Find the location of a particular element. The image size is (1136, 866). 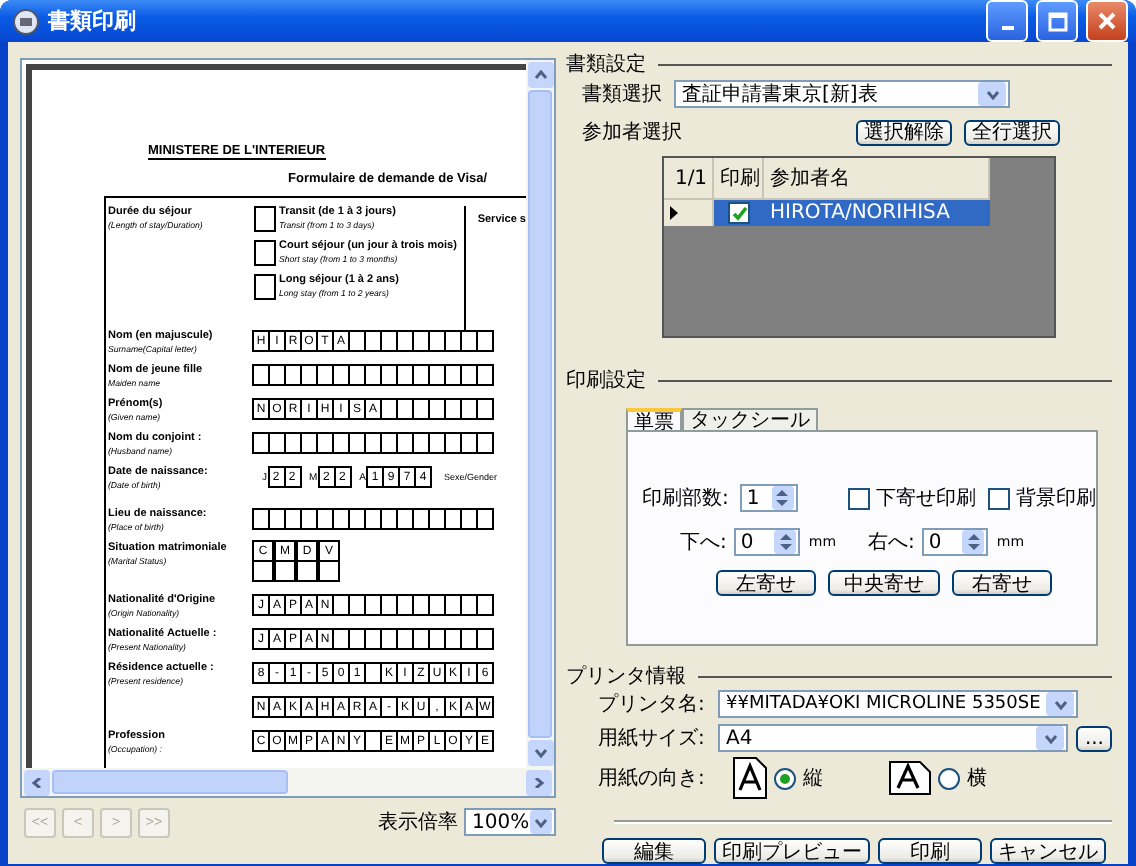

align-button: 右寄せ is located at coordinates (1002, 583).